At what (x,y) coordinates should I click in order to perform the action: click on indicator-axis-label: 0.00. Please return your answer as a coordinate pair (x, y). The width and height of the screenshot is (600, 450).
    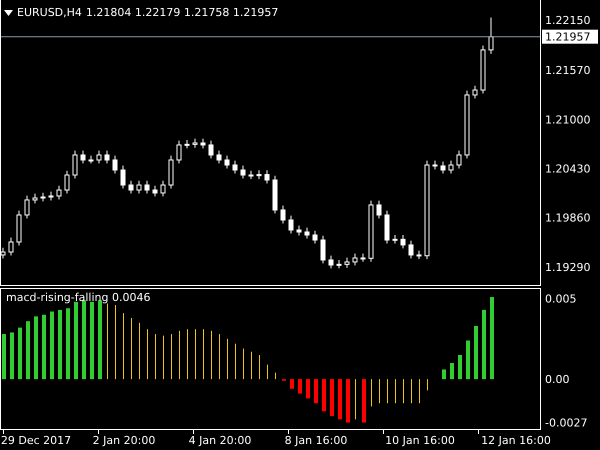
    Looking at the image, I should click on (557, 379).